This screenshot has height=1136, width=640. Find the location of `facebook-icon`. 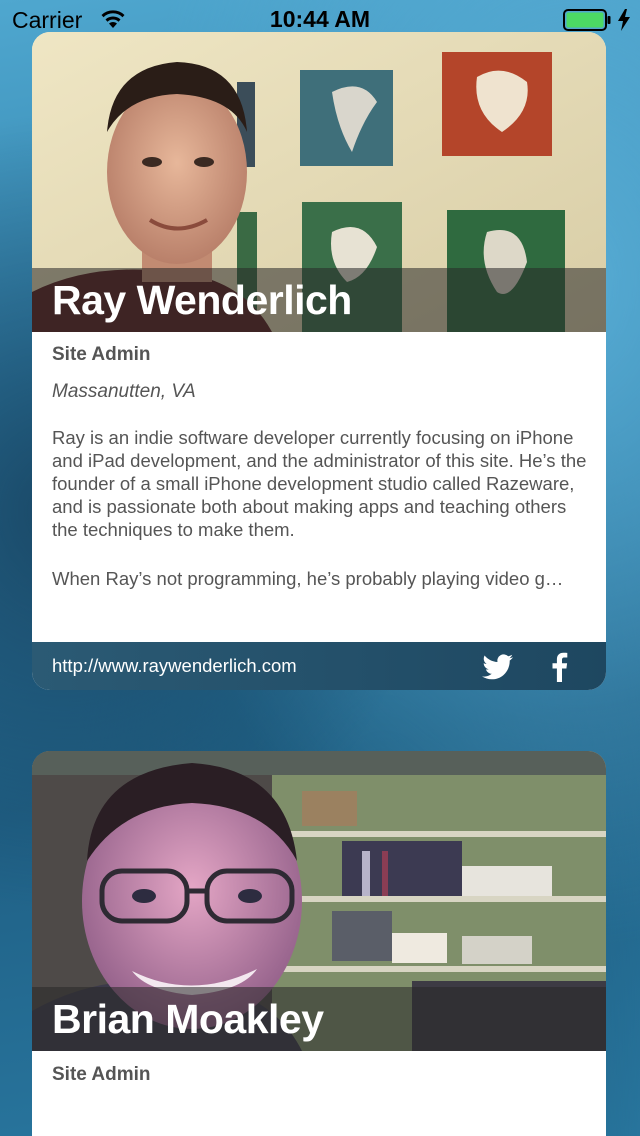

facebook-icon is located at coordinates (559, 669).